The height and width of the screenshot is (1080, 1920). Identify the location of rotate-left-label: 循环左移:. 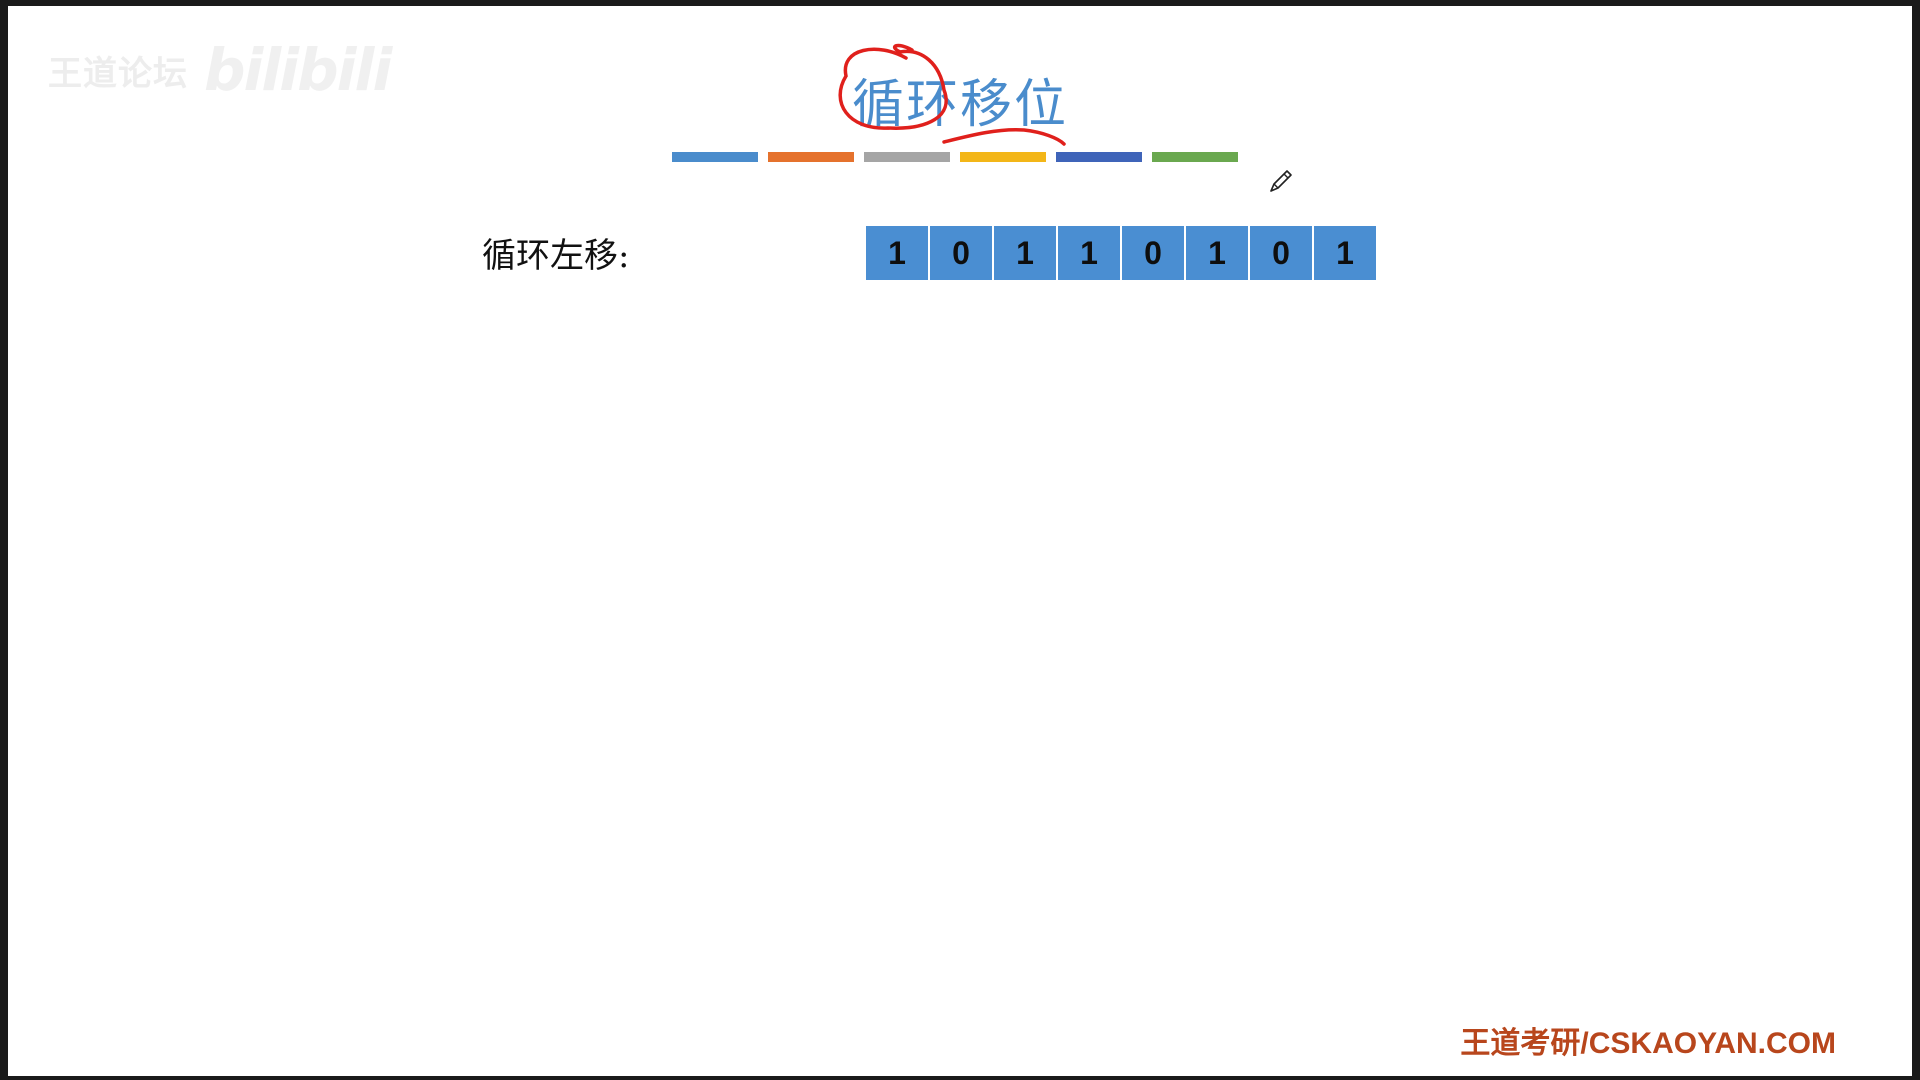
(556, 256).